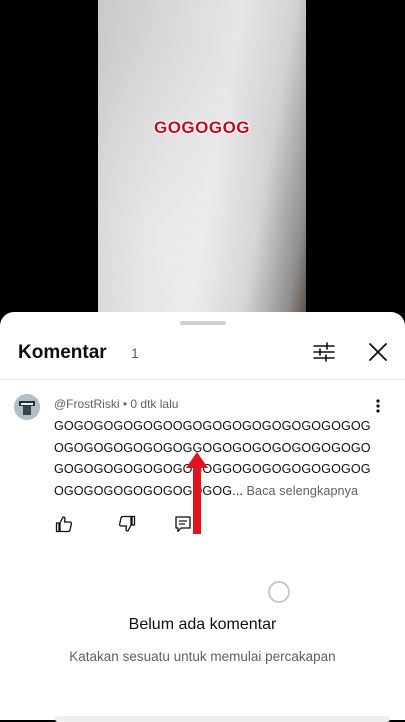 The width and height of the screenshot is (405, 722). I want to click on empty-state-subtitle: Katakan sesuatu untuk memulai percakapan, so click(202, 656).